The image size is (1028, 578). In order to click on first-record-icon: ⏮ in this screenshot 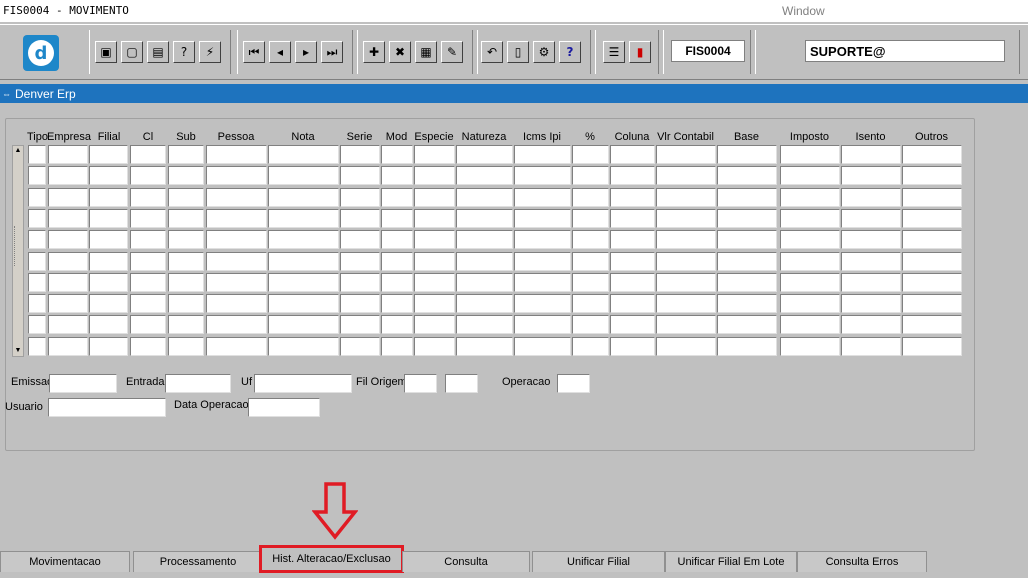, I will do `click(254, 52)`.